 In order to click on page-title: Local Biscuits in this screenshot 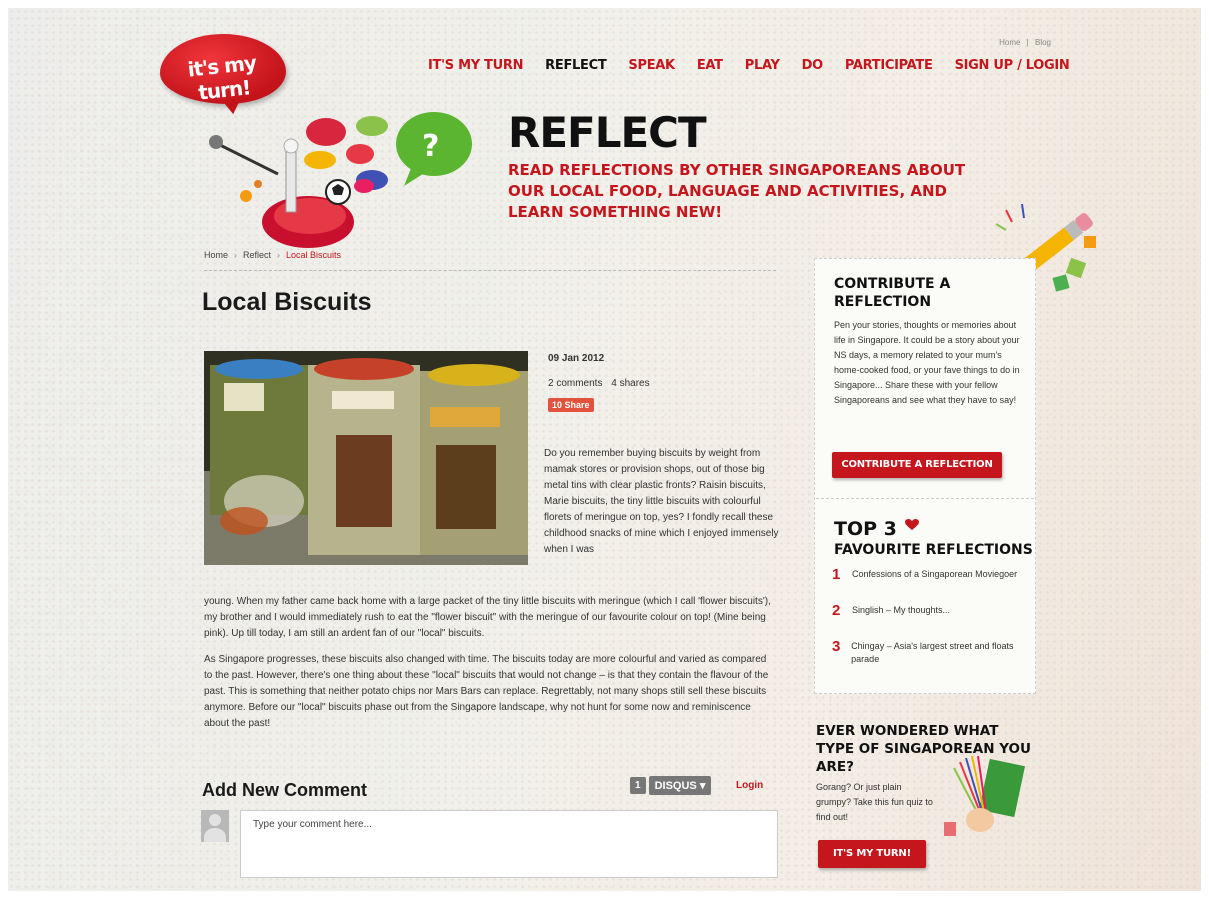, I will do `click(287, 302)`.